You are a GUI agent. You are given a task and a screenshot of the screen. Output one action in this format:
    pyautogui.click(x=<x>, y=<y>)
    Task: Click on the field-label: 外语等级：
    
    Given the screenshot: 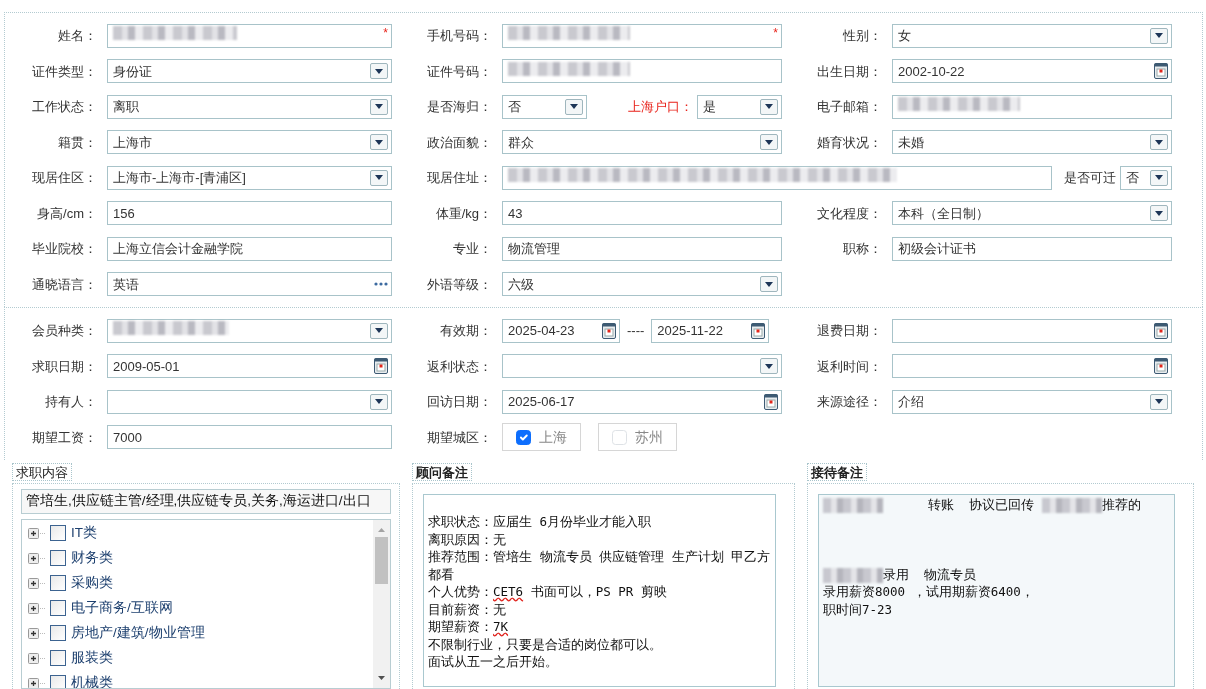 What is the action you would take?
    pyautogui.click(x=459, y=284)
    